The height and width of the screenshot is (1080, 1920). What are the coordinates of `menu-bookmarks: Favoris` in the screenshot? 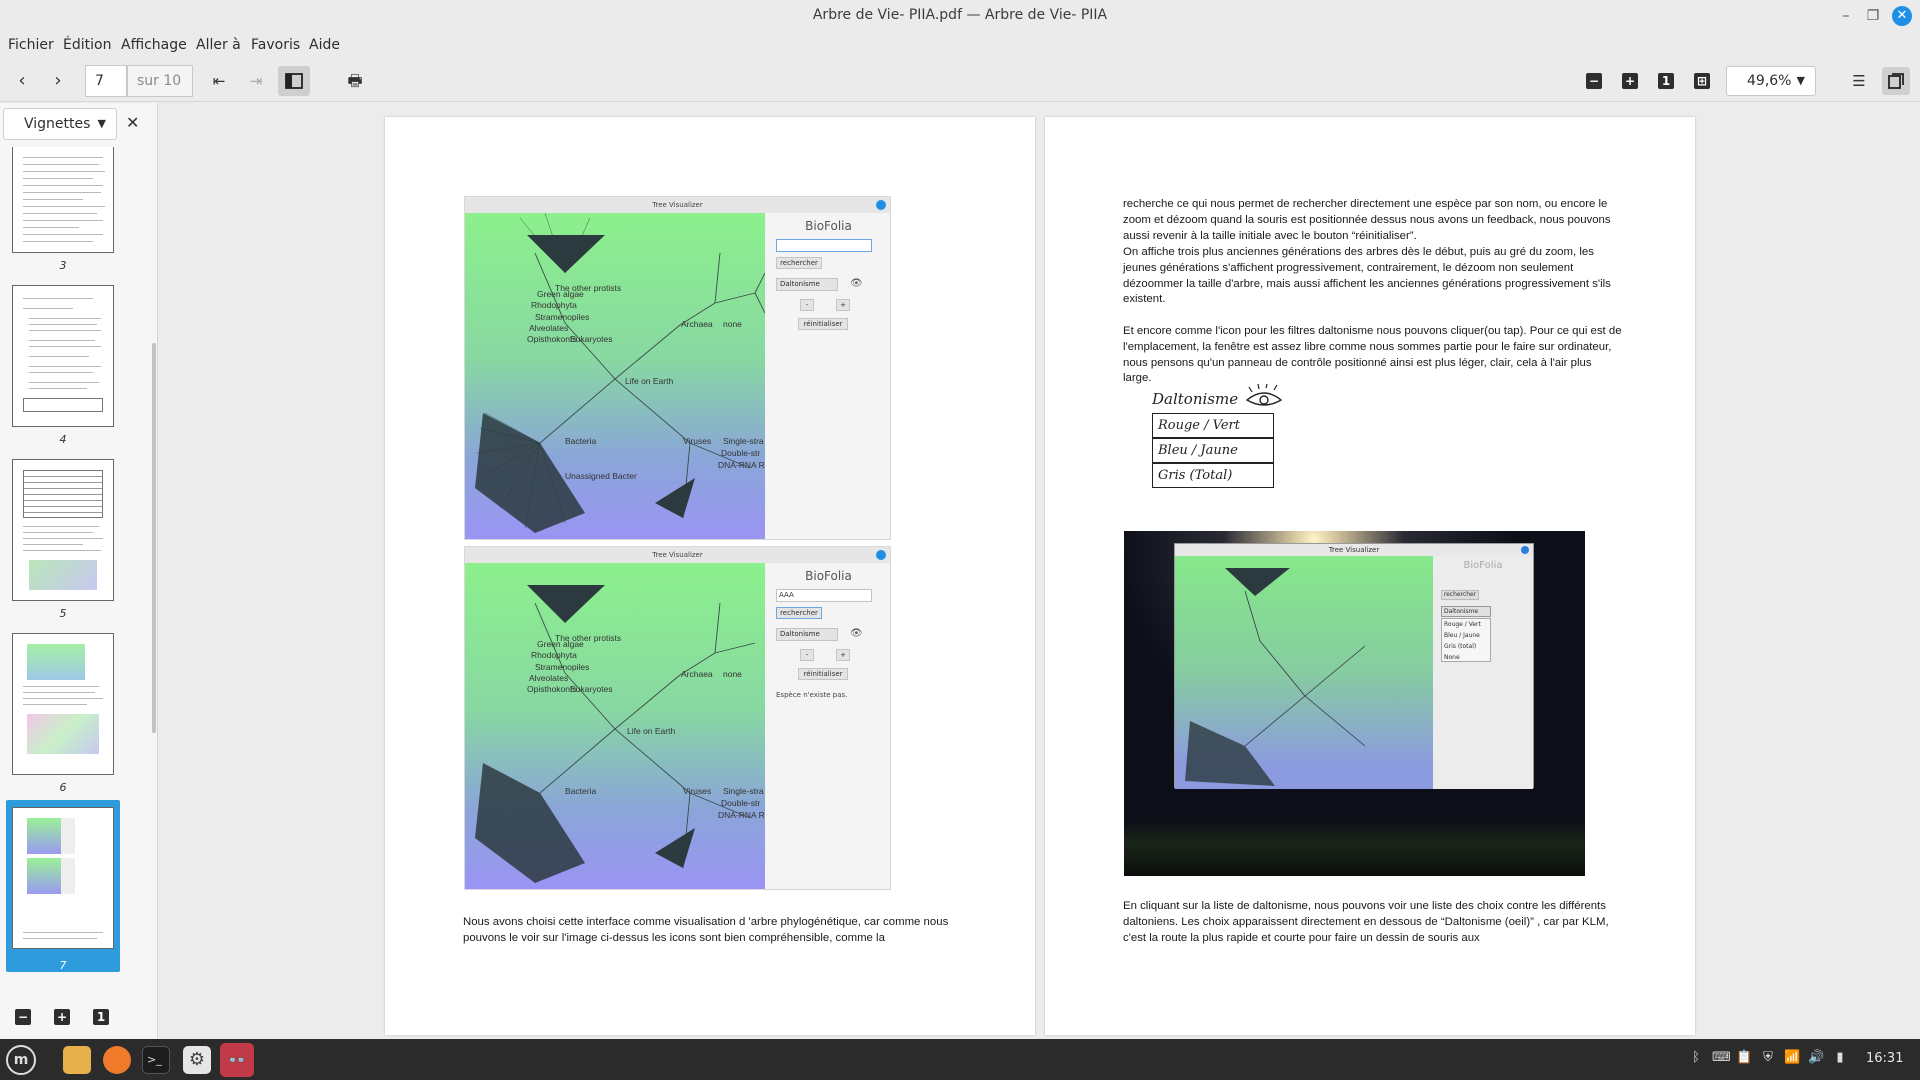 It's located at (275, 45).